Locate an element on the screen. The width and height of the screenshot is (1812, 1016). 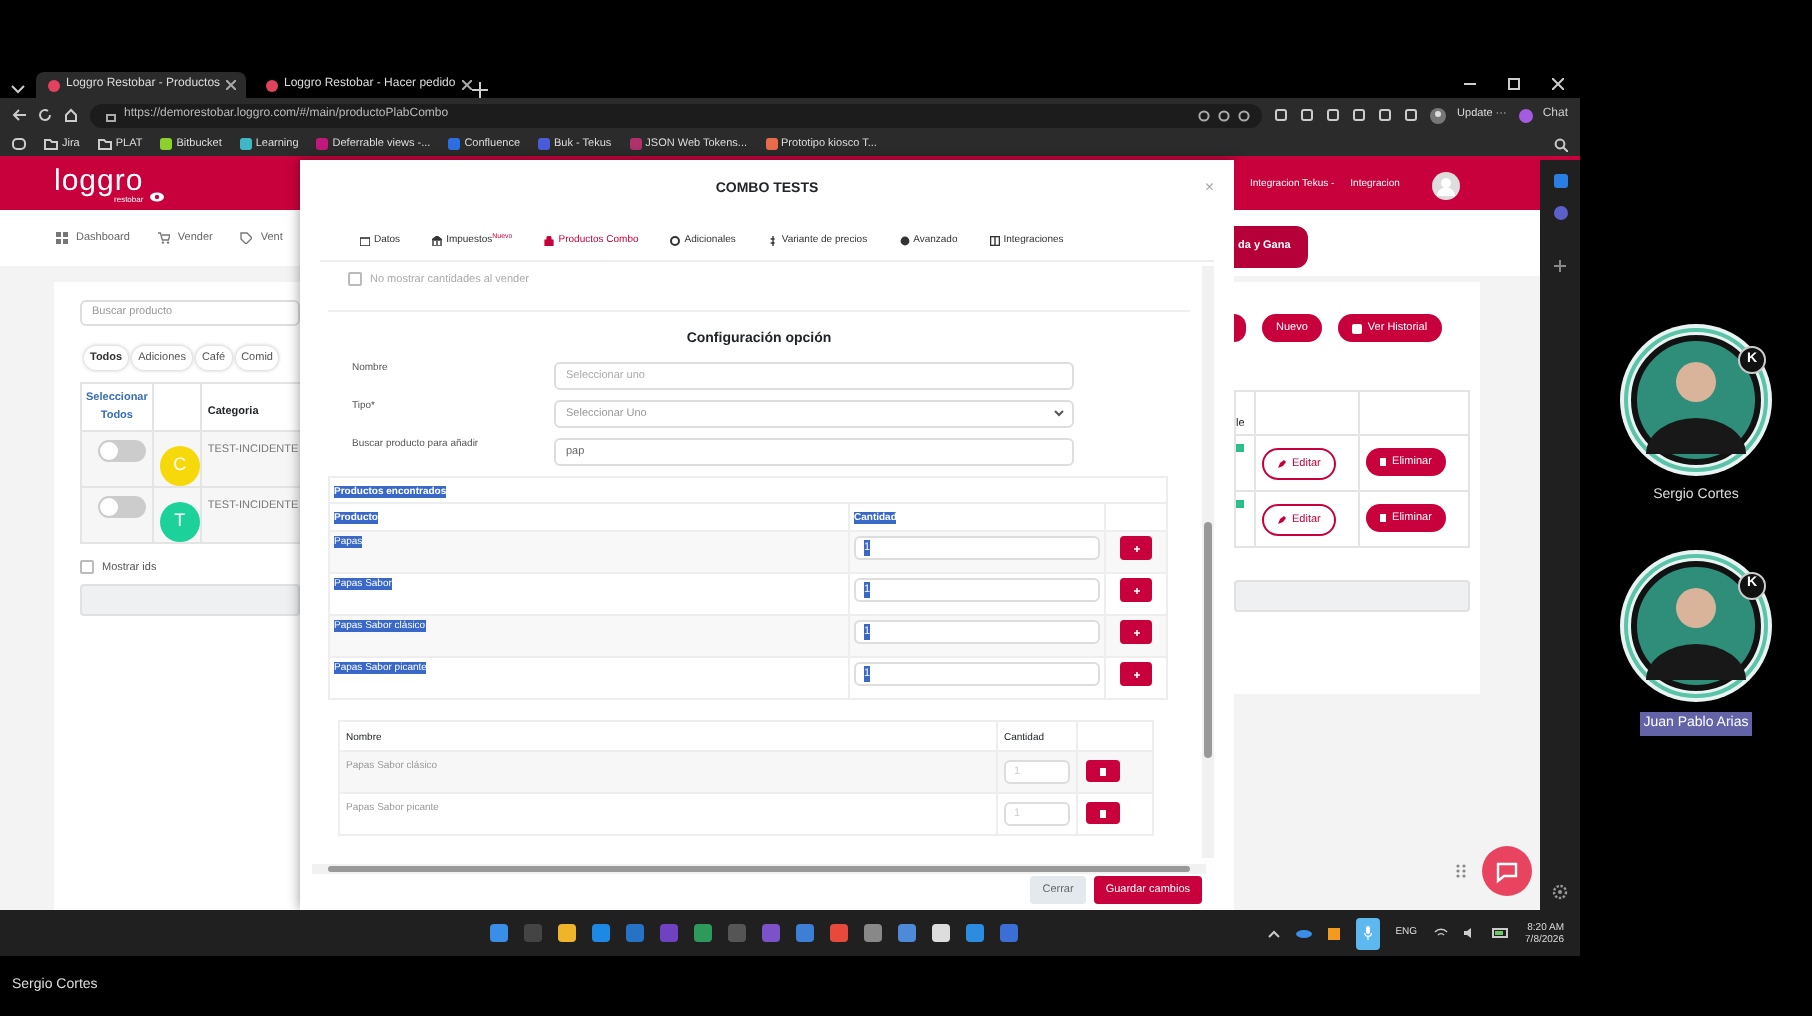
app-icon is located at coordinates (1333, 933).